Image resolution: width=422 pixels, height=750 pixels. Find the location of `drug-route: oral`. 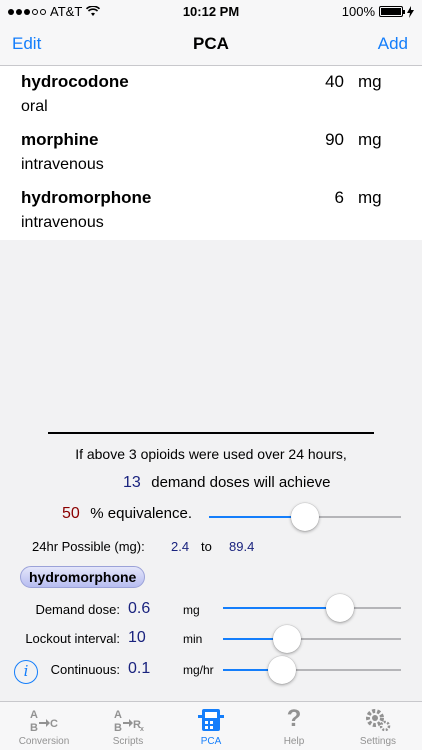

drug-route: oral is located at coordinates (34, 106).